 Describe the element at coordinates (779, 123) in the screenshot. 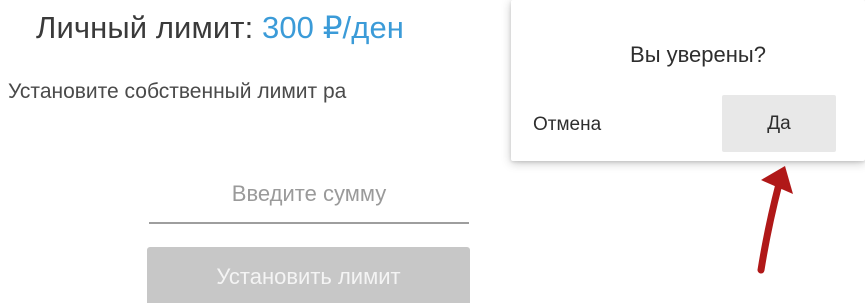

I see `confirm-button: Да` at that location.